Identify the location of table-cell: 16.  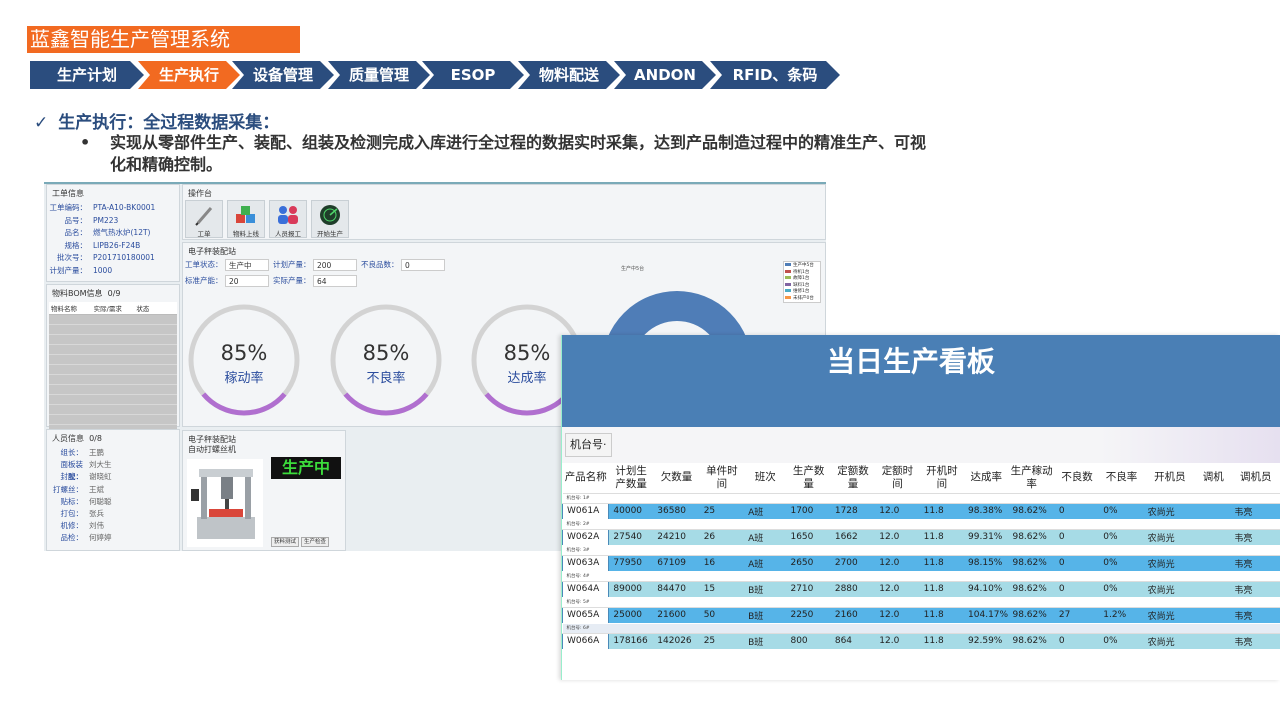
(722, 563).